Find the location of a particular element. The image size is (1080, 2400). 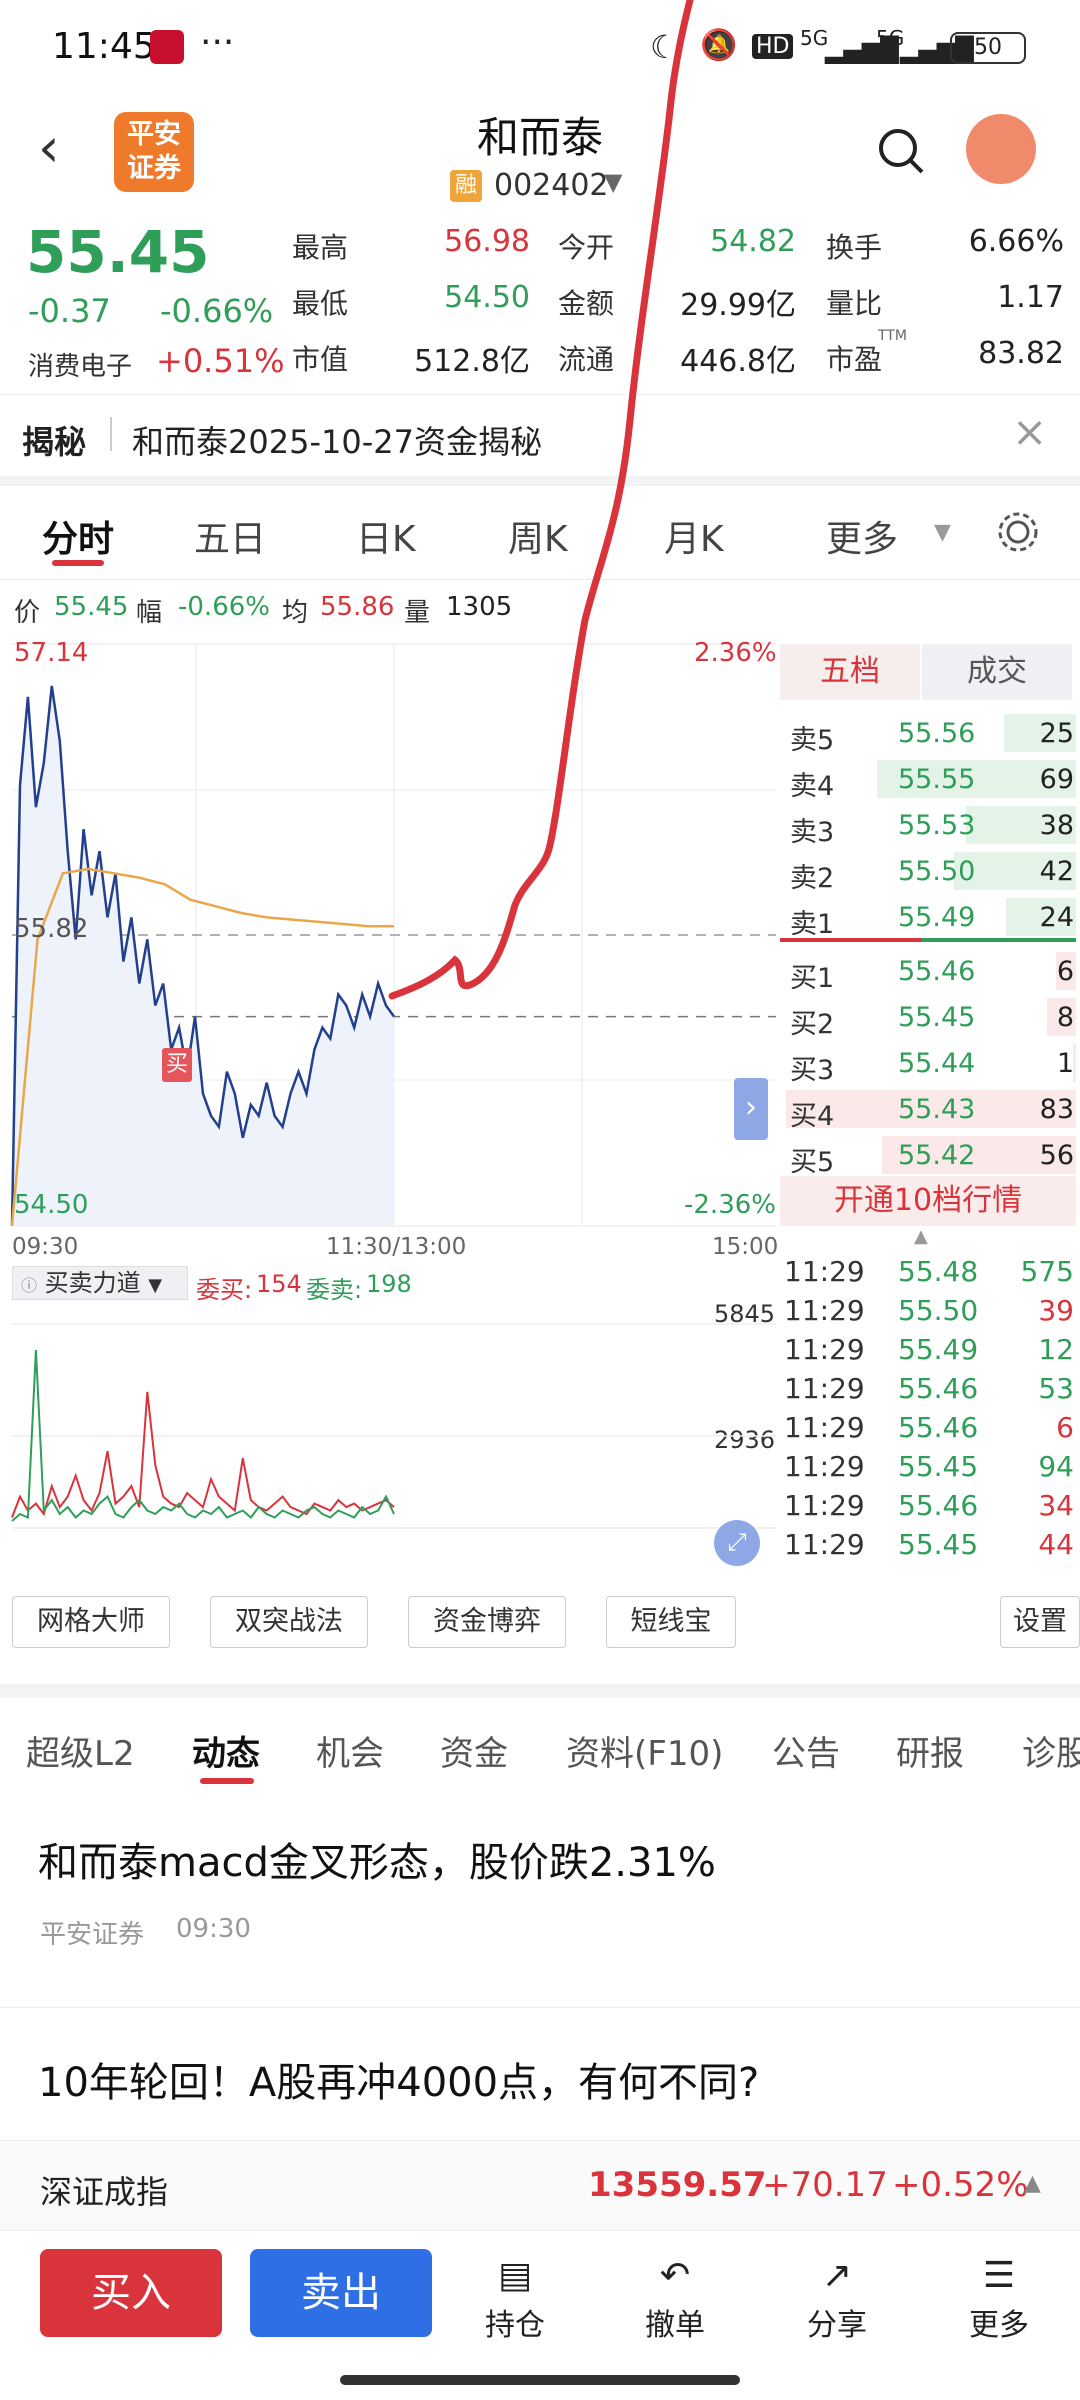

bid-row: 买2 55.45 8 is located at coordinates (930, 1017).